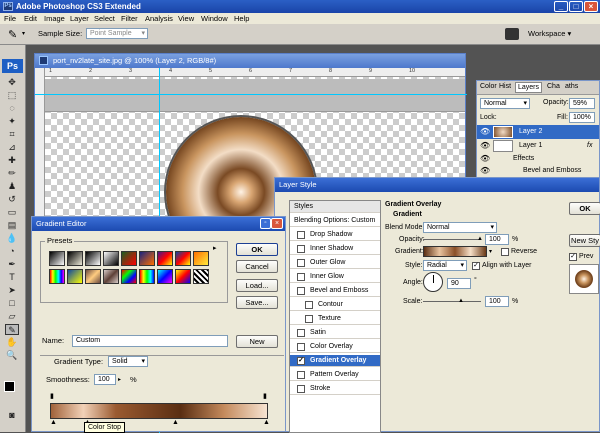 The width and height of the screenshot is (600, 433). Describe the element at coordinates (538, 171) in the screenshot. I see `bevel-emboss-effect-row: 👁 Bevel and Emboss` at that location.